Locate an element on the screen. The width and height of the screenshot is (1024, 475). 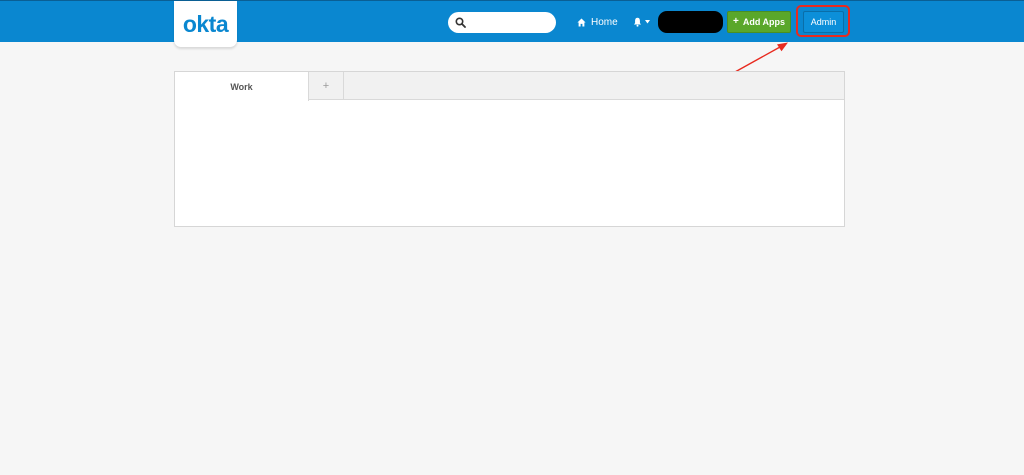
okta-logo: okta is located at coordinates (205, 24).